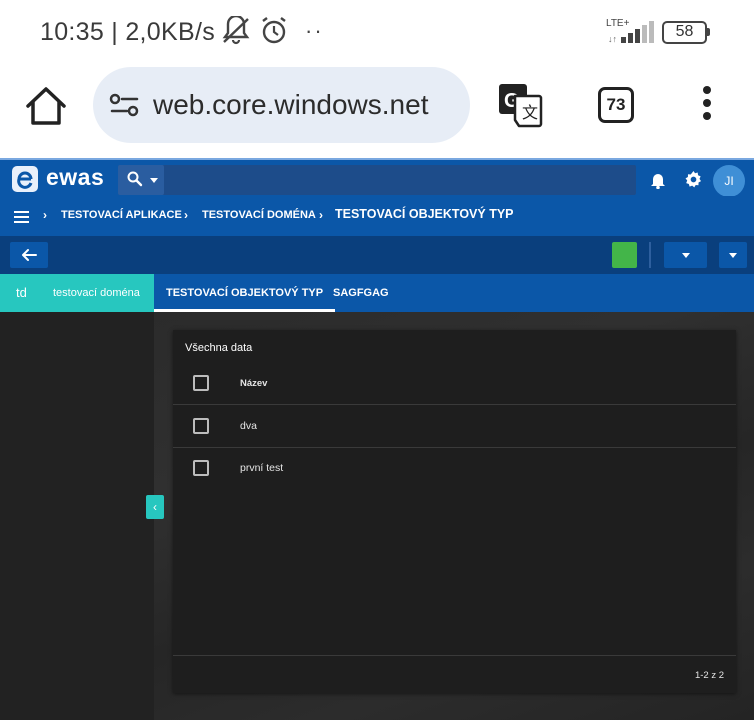  What do you see at coordinates (253, 383) in the screenshot?
I see `column-header-name: Název` at bounding box center [253, 383].